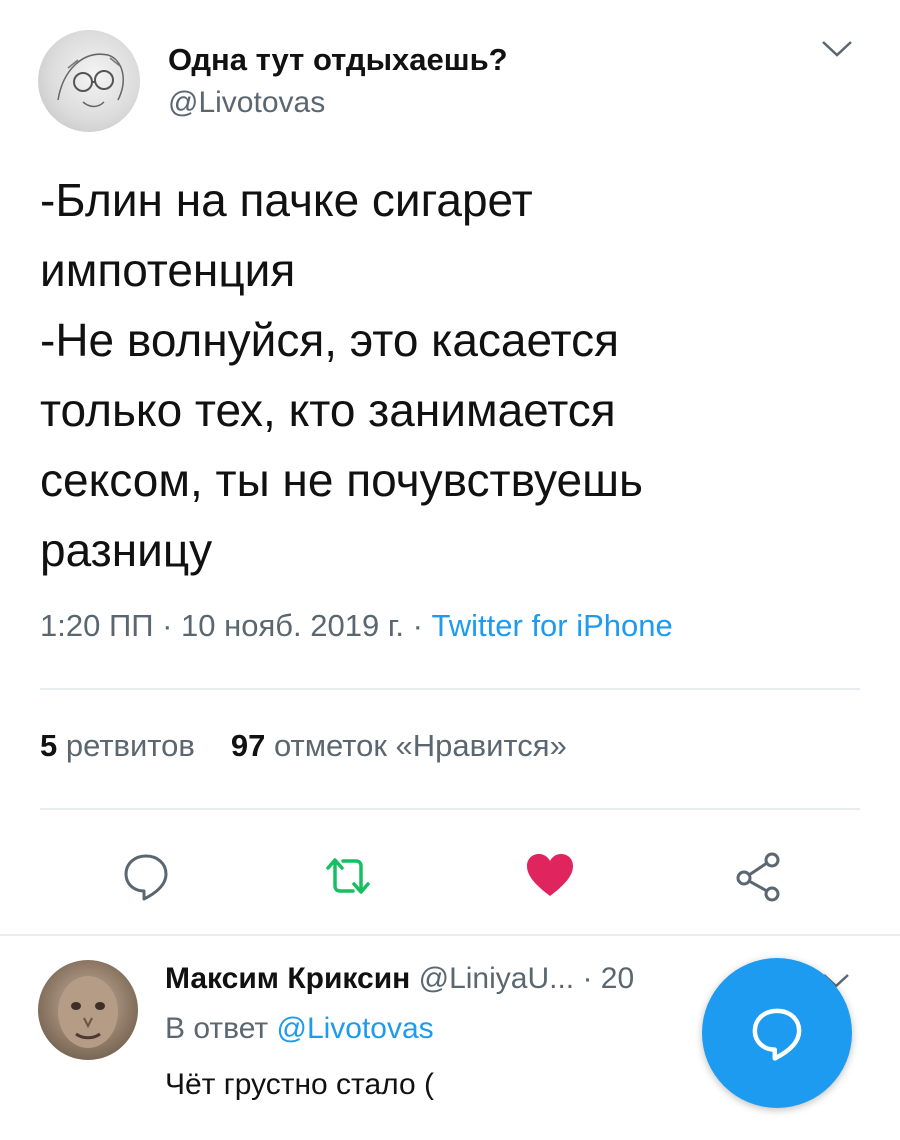 The image size is (900, 1140). What do you see at coordinates (450, 935) in the screenshot?
I see `section-divider` at bounding box center [450, 935].